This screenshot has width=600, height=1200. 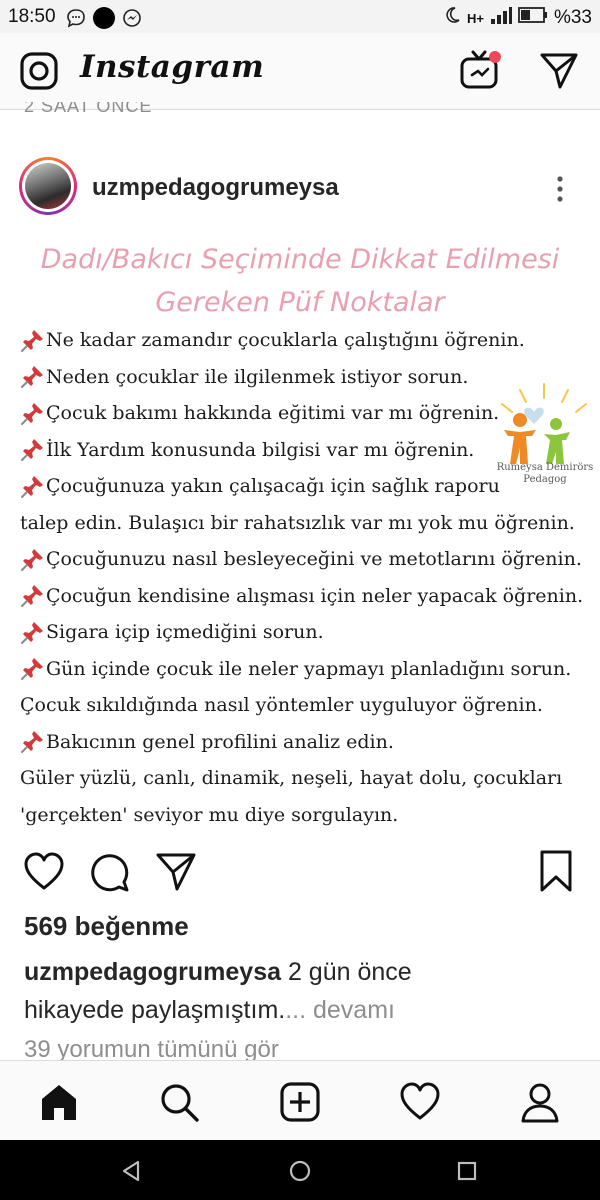 I want to click on bottom-nav, so click(x=300, y=1100).